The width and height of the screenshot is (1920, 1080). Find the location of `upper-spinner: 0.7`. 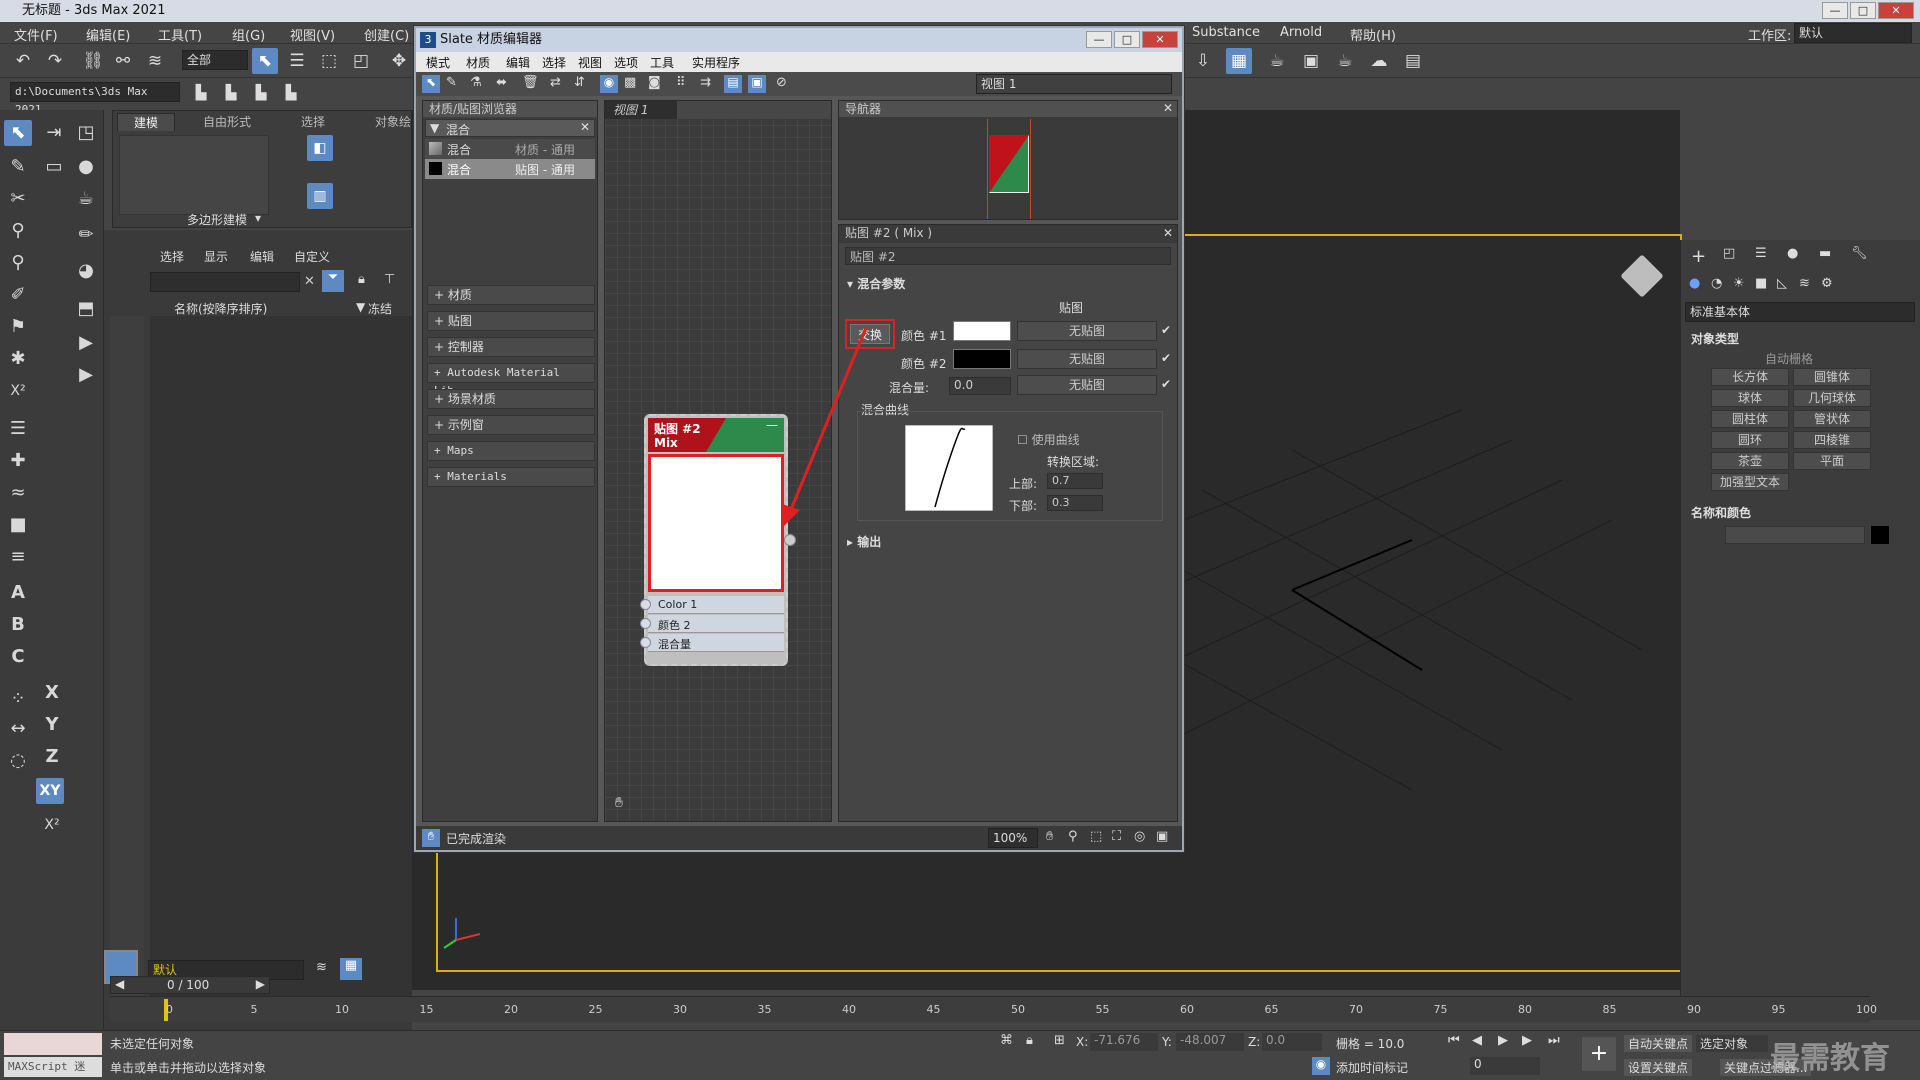

upper-spinner: 0.7 is located at coordinates (1075, 481).